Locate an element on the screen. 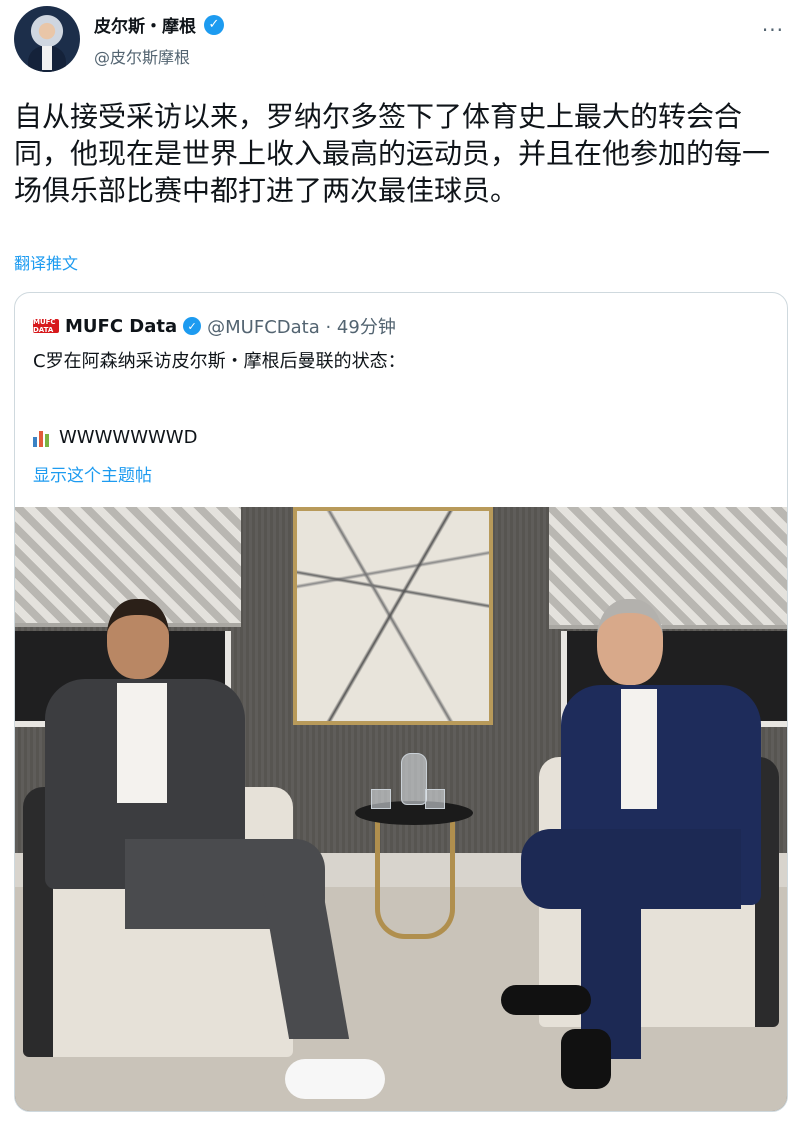 The image size is (800, 1126). bar-chart-icon is located at coordinates (41, 438).